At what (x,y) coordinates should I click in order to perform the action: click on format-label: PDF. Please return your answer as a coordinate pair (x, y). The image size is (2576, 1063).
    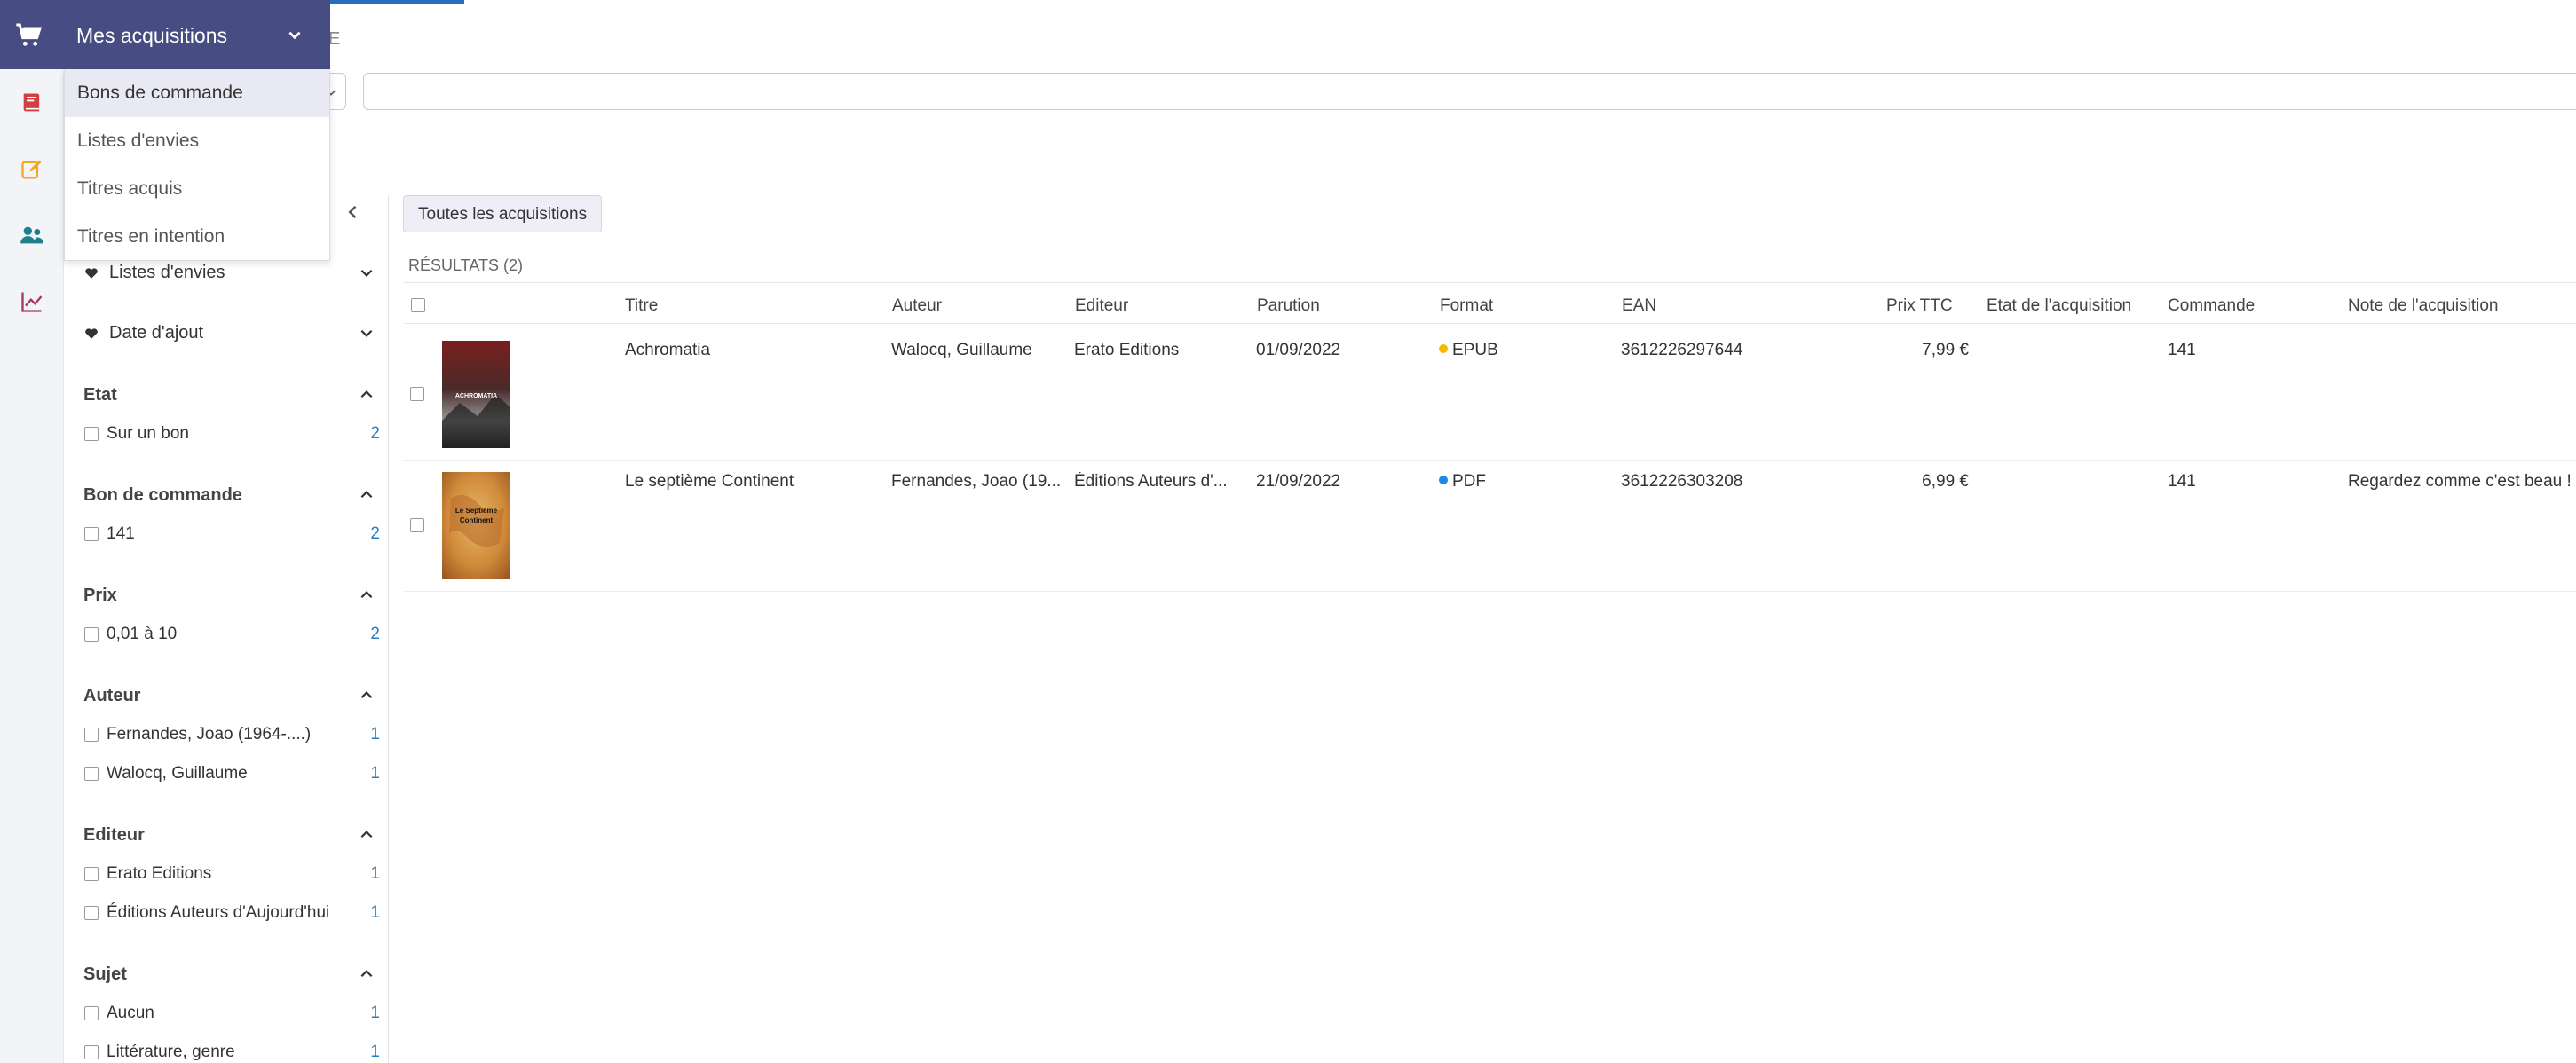
    Looking at the image, I should click on (1469, 481).